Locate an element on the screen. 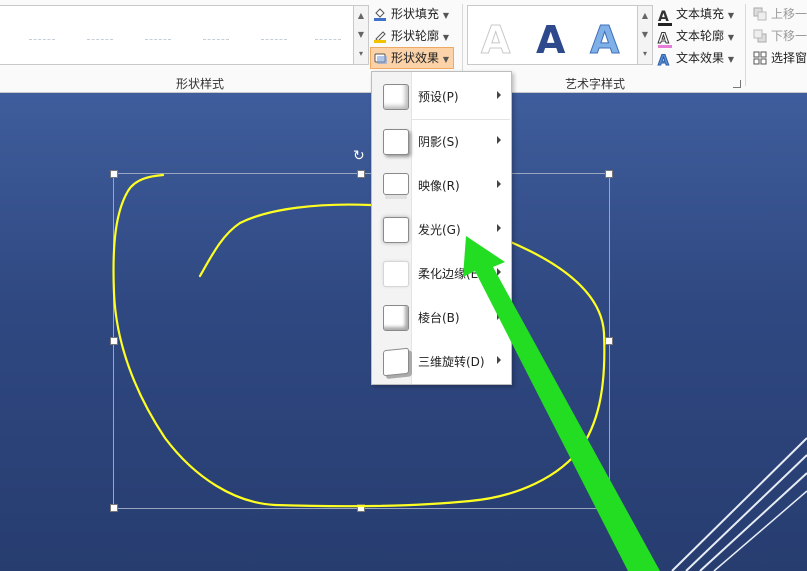 The image size is (807, 571). shape-effects-label: 形状效果 is located at coordinates (415, 58).